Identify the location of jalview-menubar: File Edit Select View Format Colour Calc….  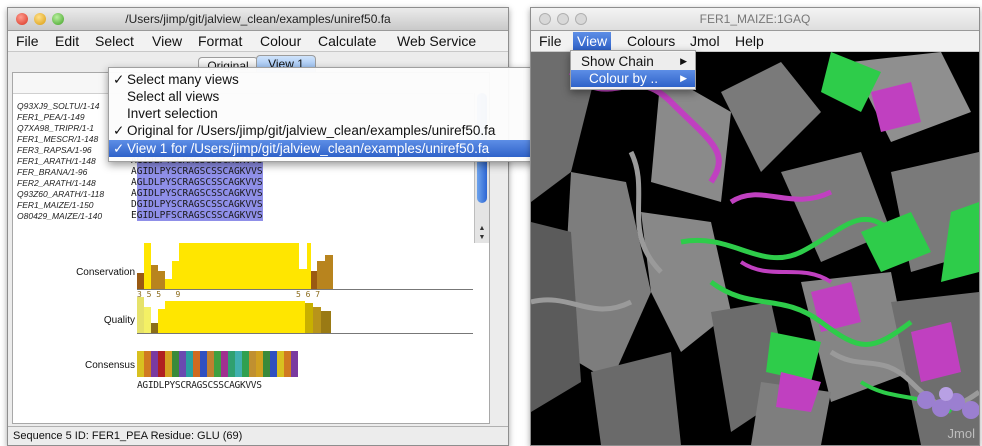
(258, 41).